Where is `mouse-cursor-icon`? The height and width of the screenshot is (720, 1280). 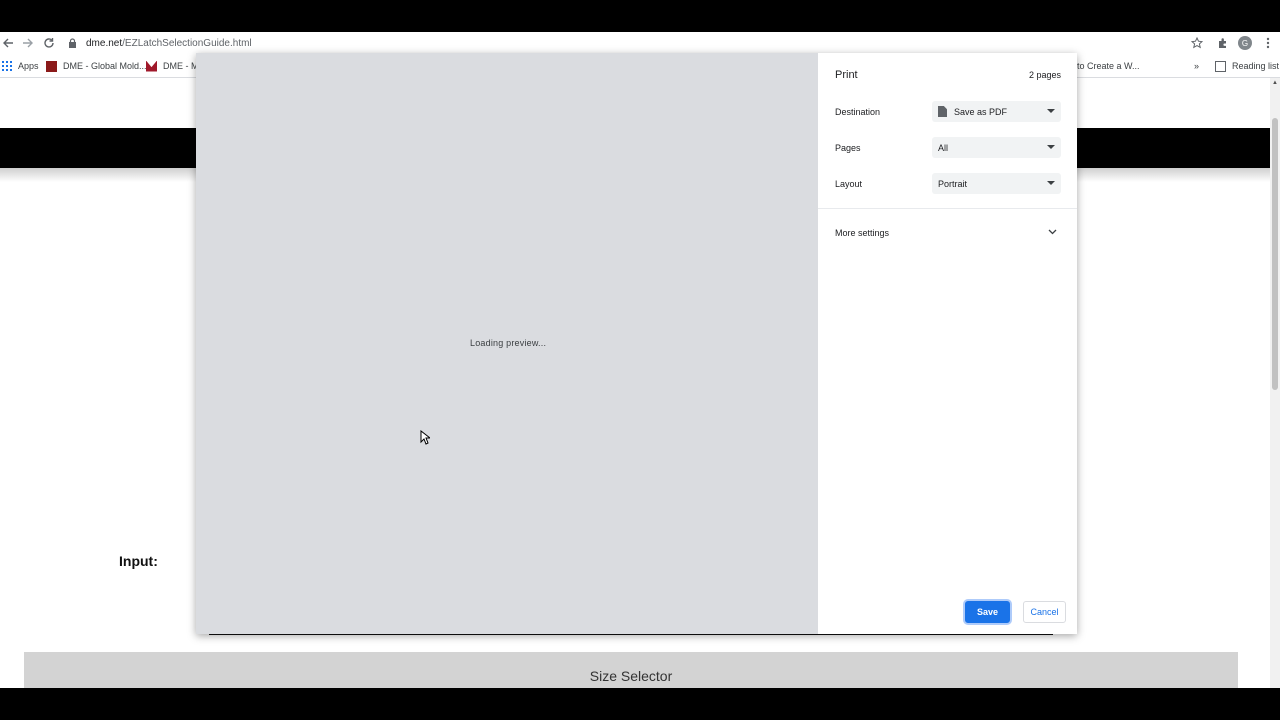 mouse-cursor-icon is located at coordinates (425, 437).